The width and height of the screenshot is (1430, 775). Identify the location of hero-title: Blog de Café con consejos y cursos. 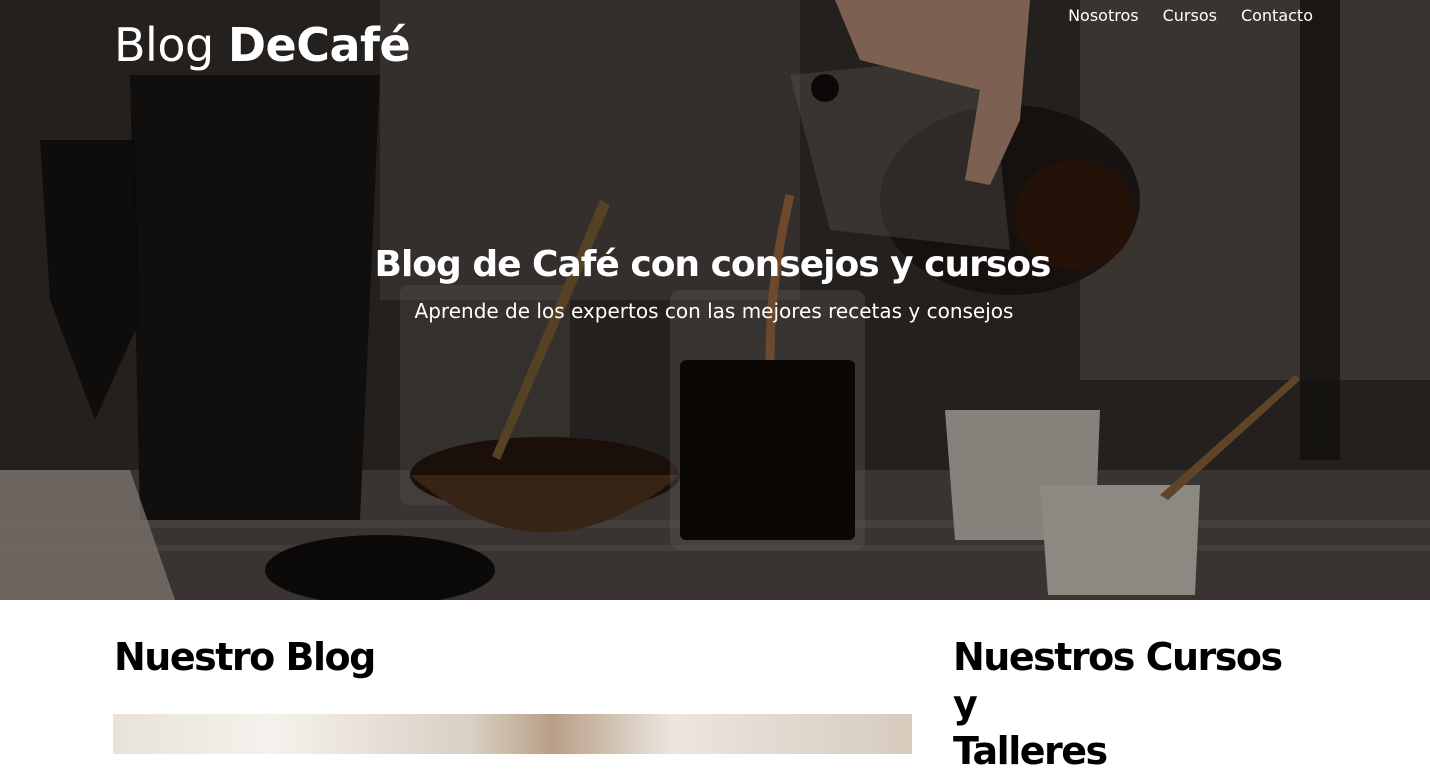
(713, 264).